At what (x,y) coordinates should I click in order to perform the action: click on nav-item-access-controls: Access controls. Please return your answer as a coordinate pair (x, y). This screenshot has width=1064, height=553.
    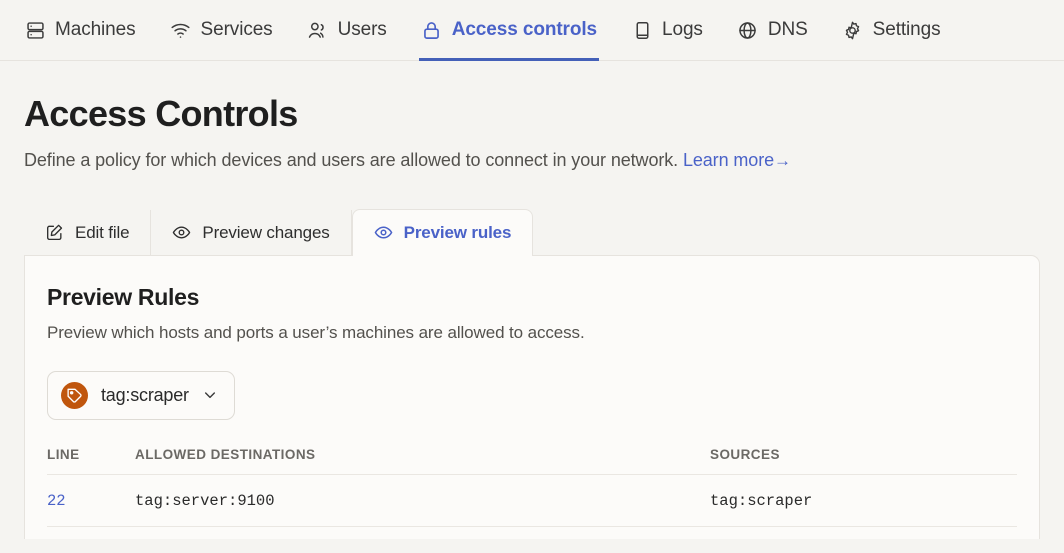
    Looking at the image, I should click on (509, 30).